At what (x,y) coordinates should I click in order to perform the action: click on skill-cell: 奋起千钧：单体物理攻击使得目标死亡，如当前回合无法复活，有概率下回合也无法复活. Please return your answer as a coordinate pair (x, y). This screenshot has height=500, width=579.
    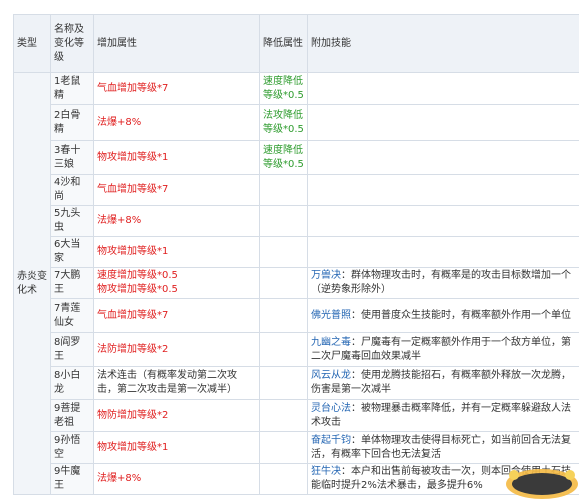
    Looking at the image, I should click on (443, 447).